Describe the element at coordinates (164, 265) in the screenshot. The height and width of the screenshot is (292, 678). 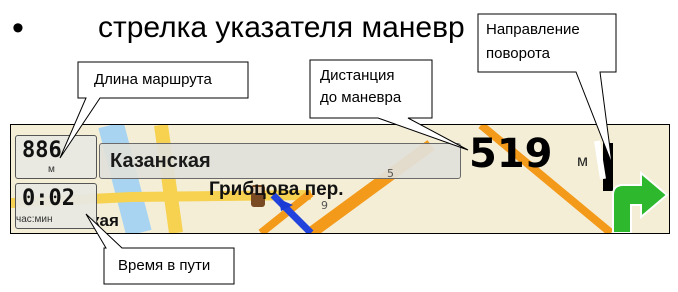
I see `callout-travel-time-text: Время в пути` at that location.